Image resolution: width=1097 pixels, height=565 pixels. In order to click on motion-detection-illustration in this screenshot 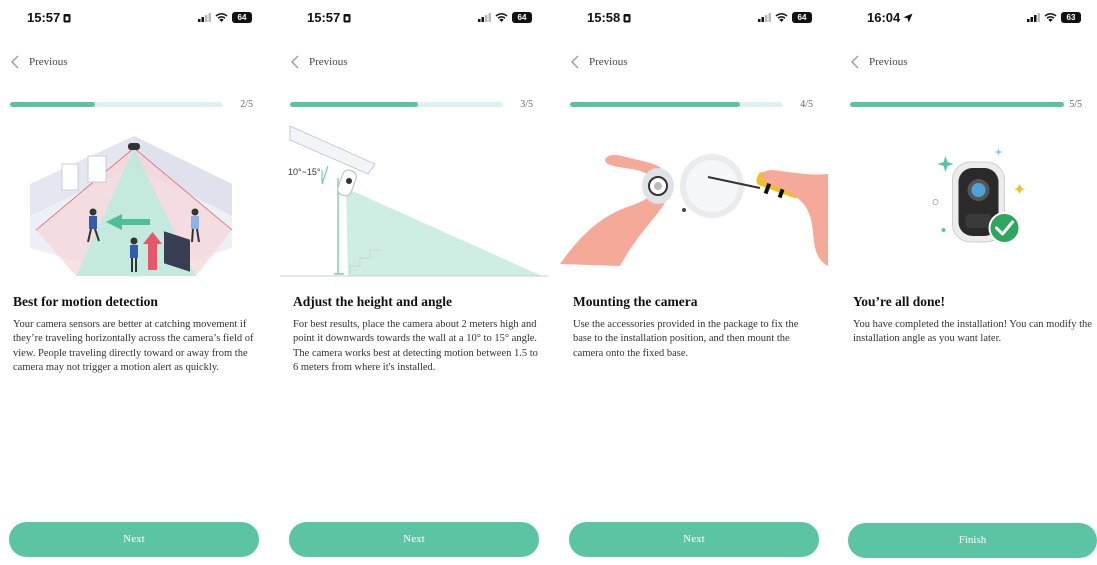, I will do `click(131, 207)`.